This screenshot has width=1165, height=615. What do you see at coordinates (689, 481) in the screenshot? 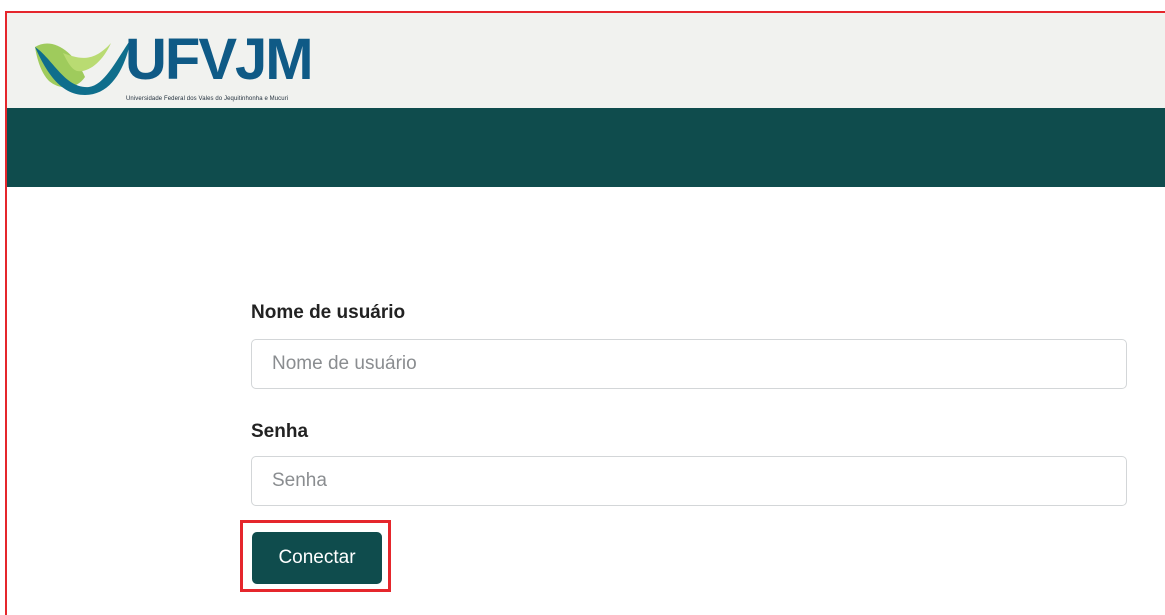
I see `password-input` at bounding box center [689, 481].